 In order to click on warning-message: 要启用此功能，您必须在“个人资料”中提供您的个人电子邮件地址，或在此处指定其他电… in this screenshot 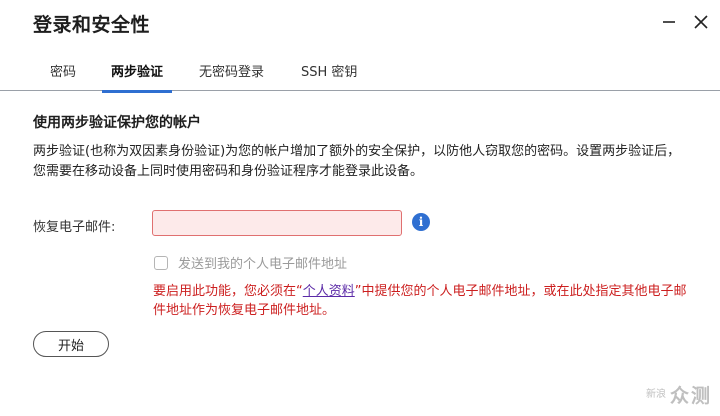, I will do `click(423, 301)`.